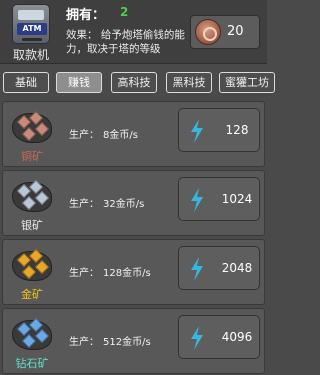 The width and height of the screenshot is (320, 375). What do you see at coordinates (31, 15) in the screenshot?
I see `atm-screen` at bounding box center [31, 15].